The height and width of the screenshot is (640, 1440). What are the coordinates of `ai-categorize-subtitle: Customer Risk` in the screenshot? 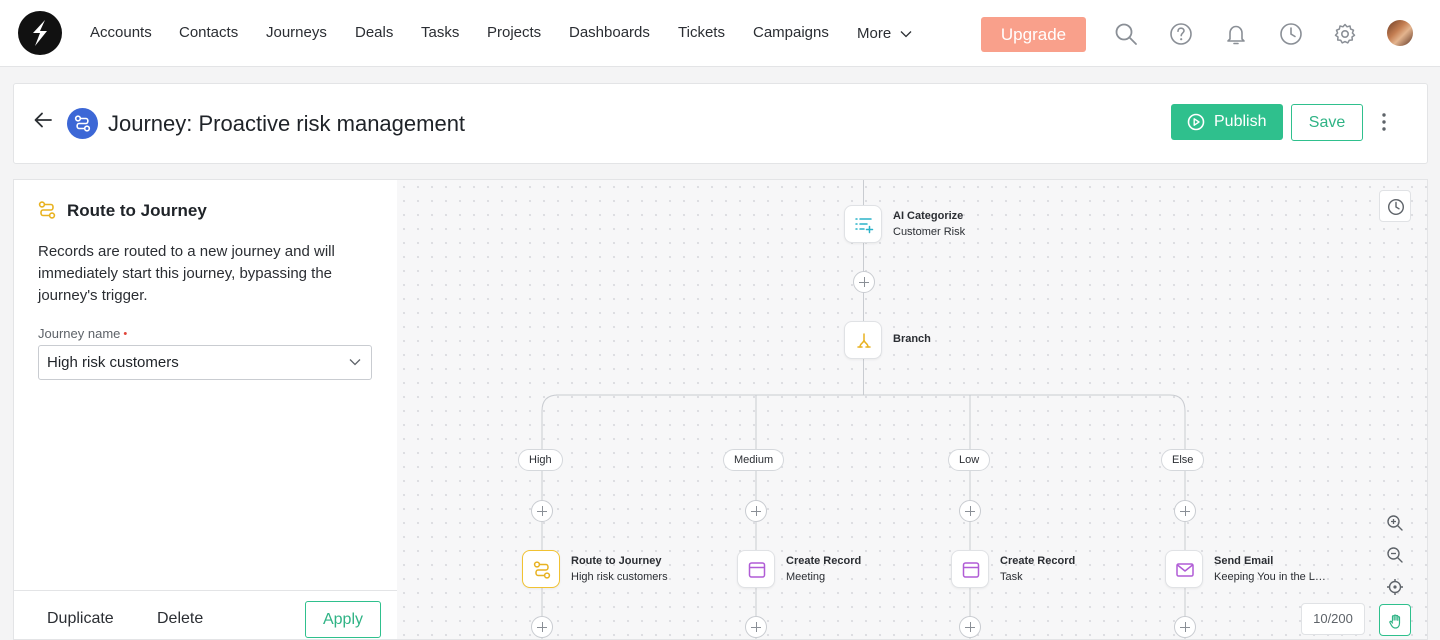 It's located at (929, 232).